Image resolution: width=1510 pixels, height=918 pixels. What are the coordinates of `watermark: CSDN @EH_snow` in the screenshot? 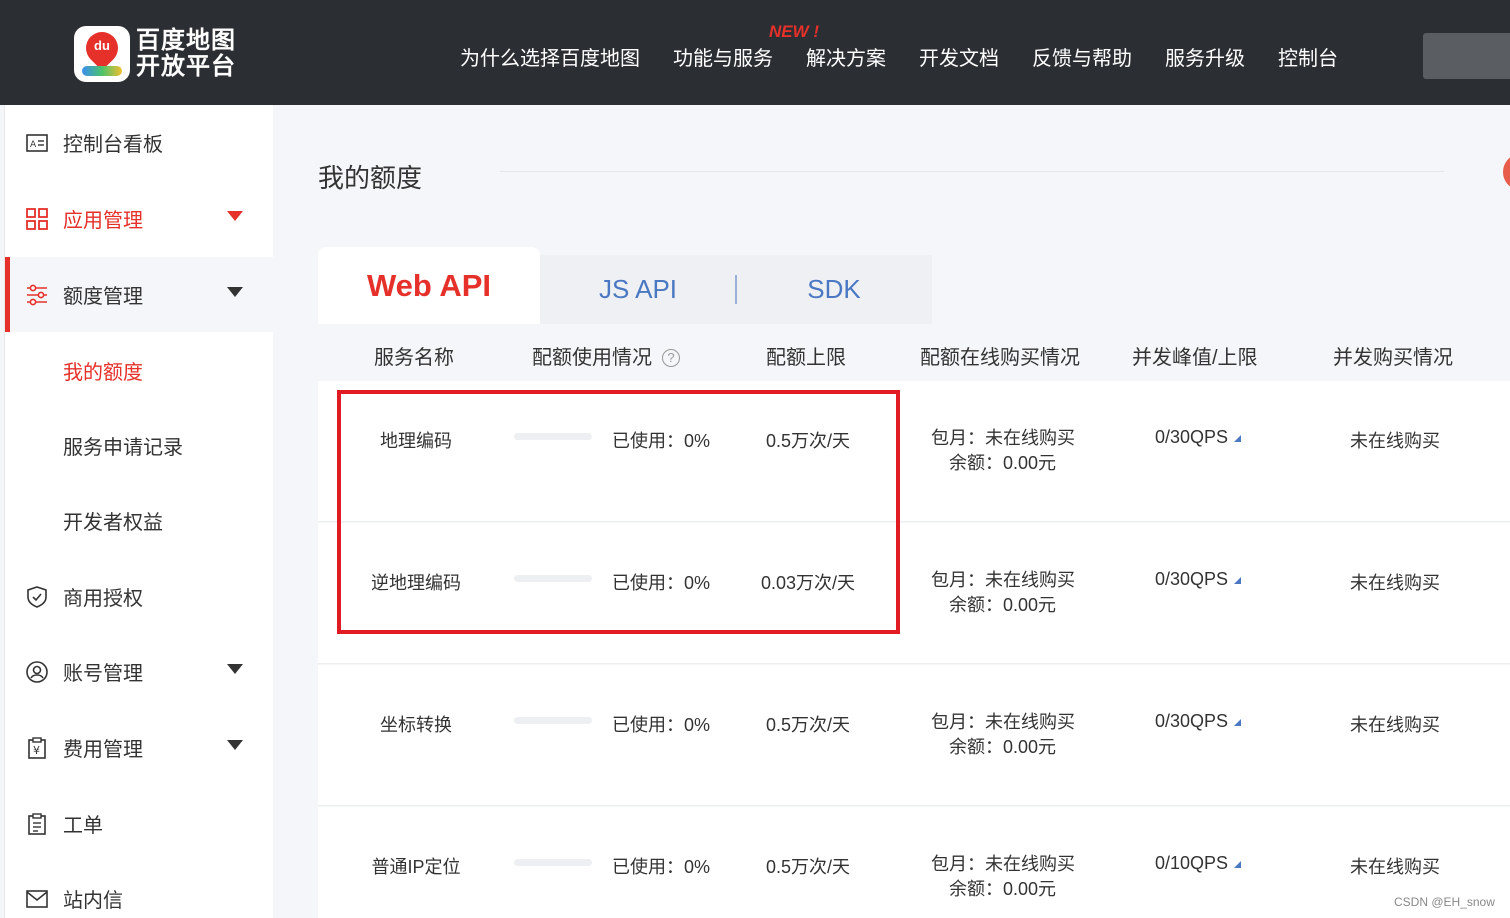 It's located at (1444, 902).